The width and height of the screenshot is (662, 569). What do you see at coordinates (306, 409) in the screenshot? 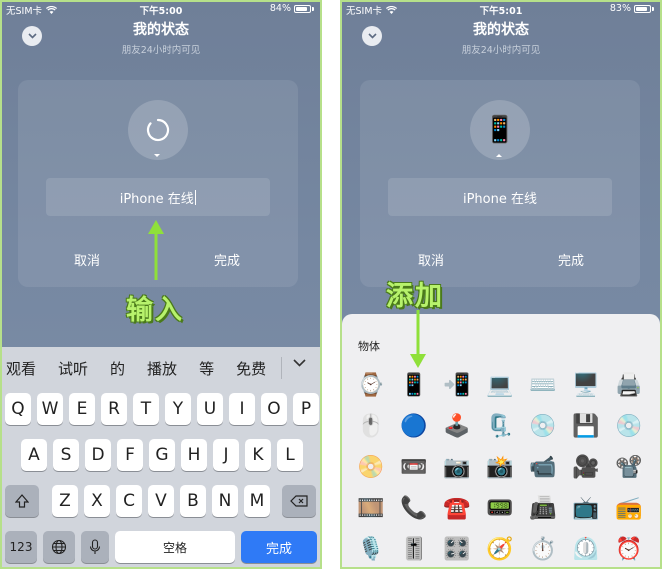
I see `key-p: P` at bounding box center [306, 409].